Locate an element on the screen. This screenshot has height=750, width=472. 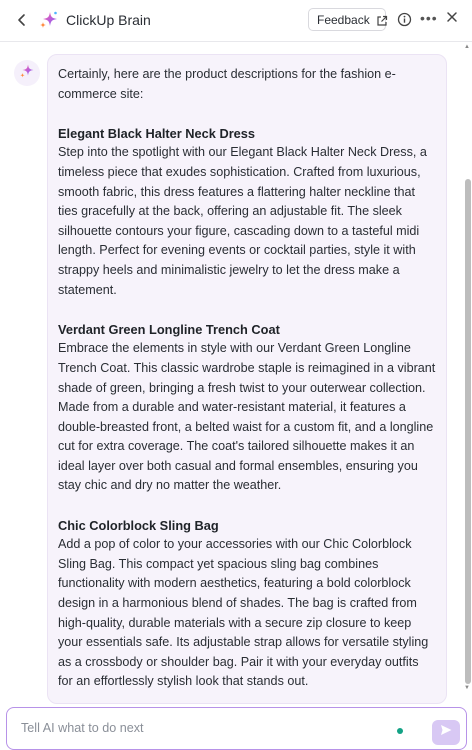
send-button is located at coordinates (446, 732).